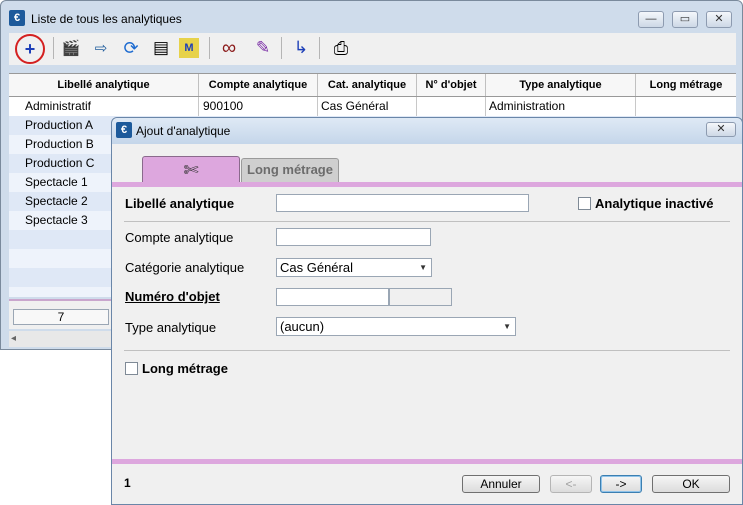 The image size is (743, 505). What do you see at coordinates (172, 296) in the screenshot?
I see `numero-label: Numéro d'objet` at bounding box center [172, 296].